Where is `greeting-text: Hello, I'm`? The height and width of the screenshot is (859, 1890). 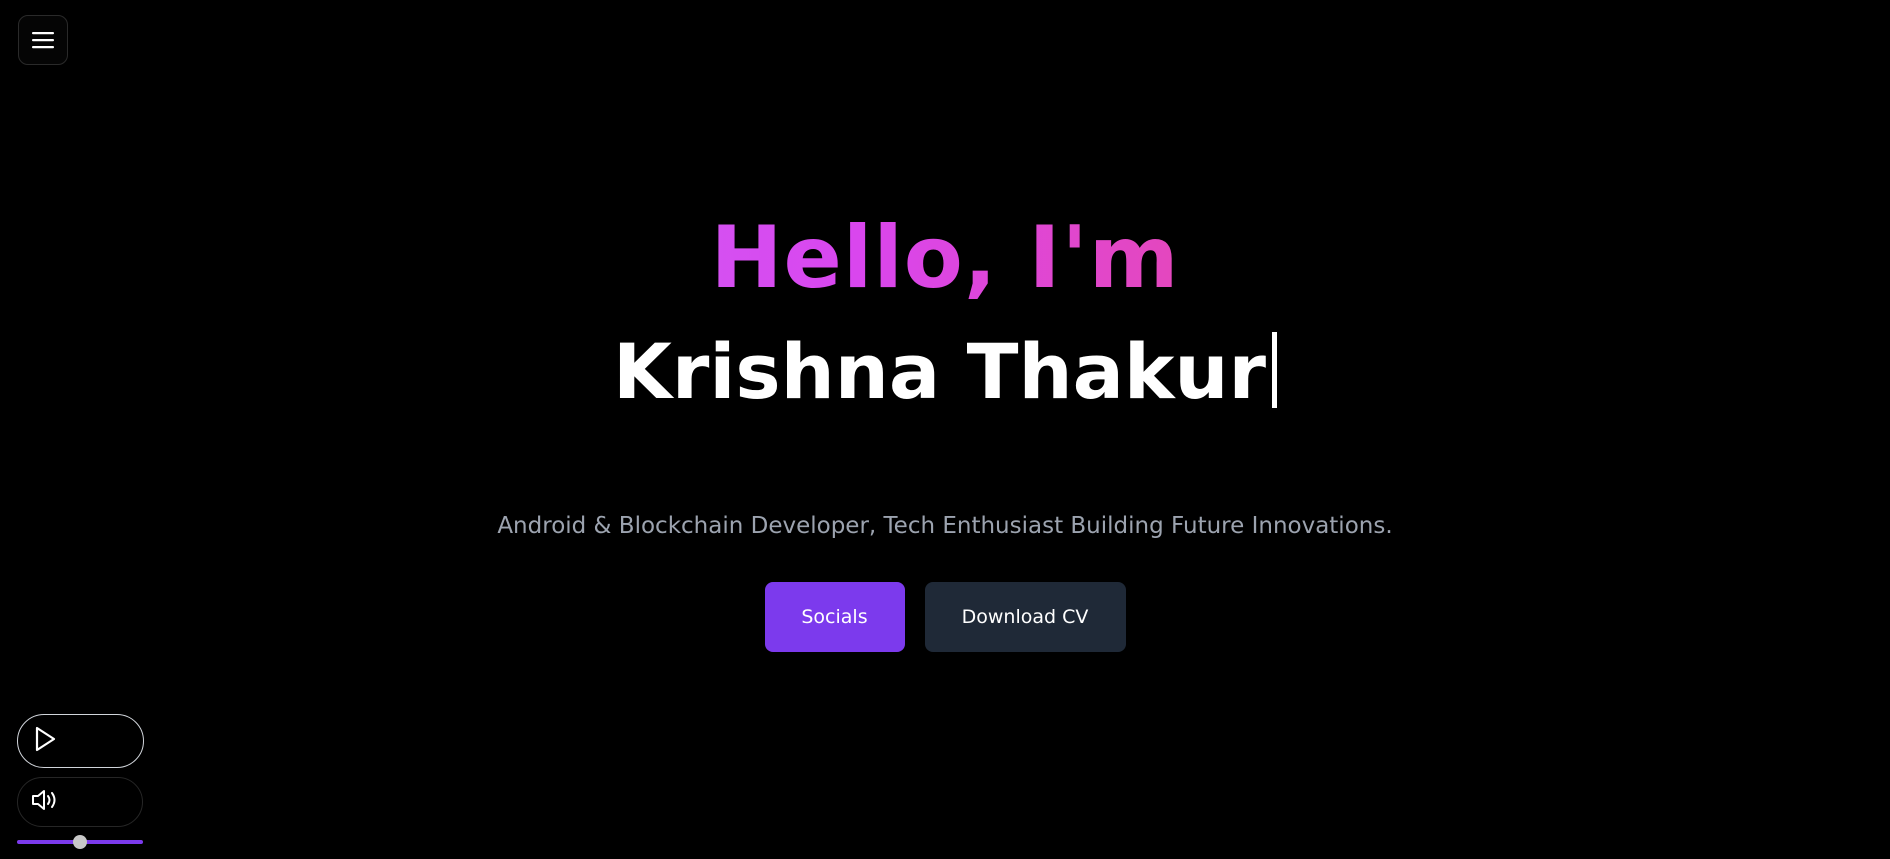
greeting-text: Hello, I'm is located at coordinates (945, 258).